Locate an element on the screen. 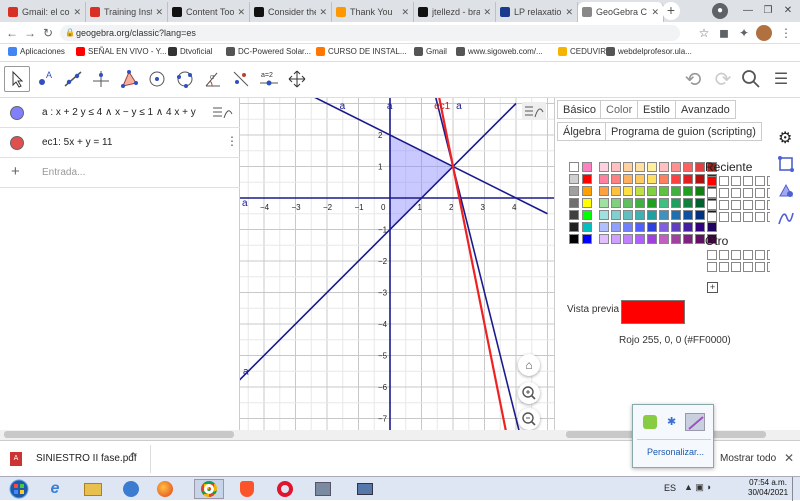 The image size is (800, 501). algebra-definition-ec1: ec1: 5x + y = 11 is located at coordinates (77, 142).